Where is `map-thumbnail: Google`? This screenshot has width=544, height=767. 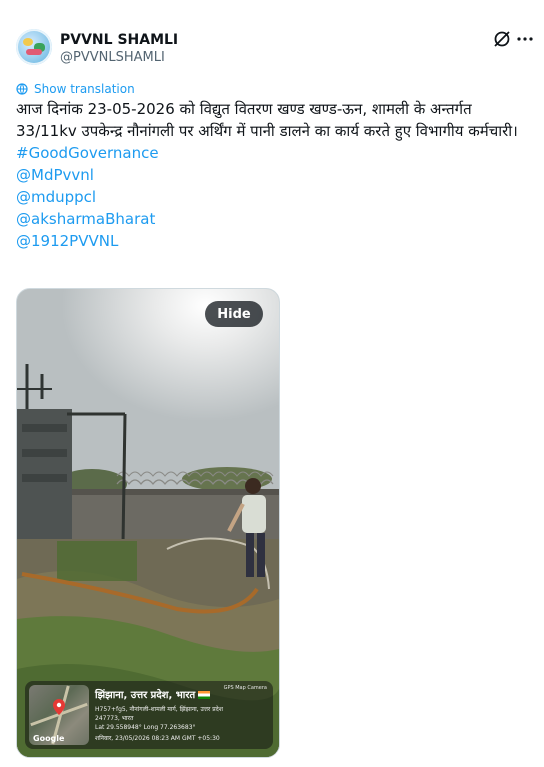
map-thumbnail: Google is located at coordinates (59, 715).